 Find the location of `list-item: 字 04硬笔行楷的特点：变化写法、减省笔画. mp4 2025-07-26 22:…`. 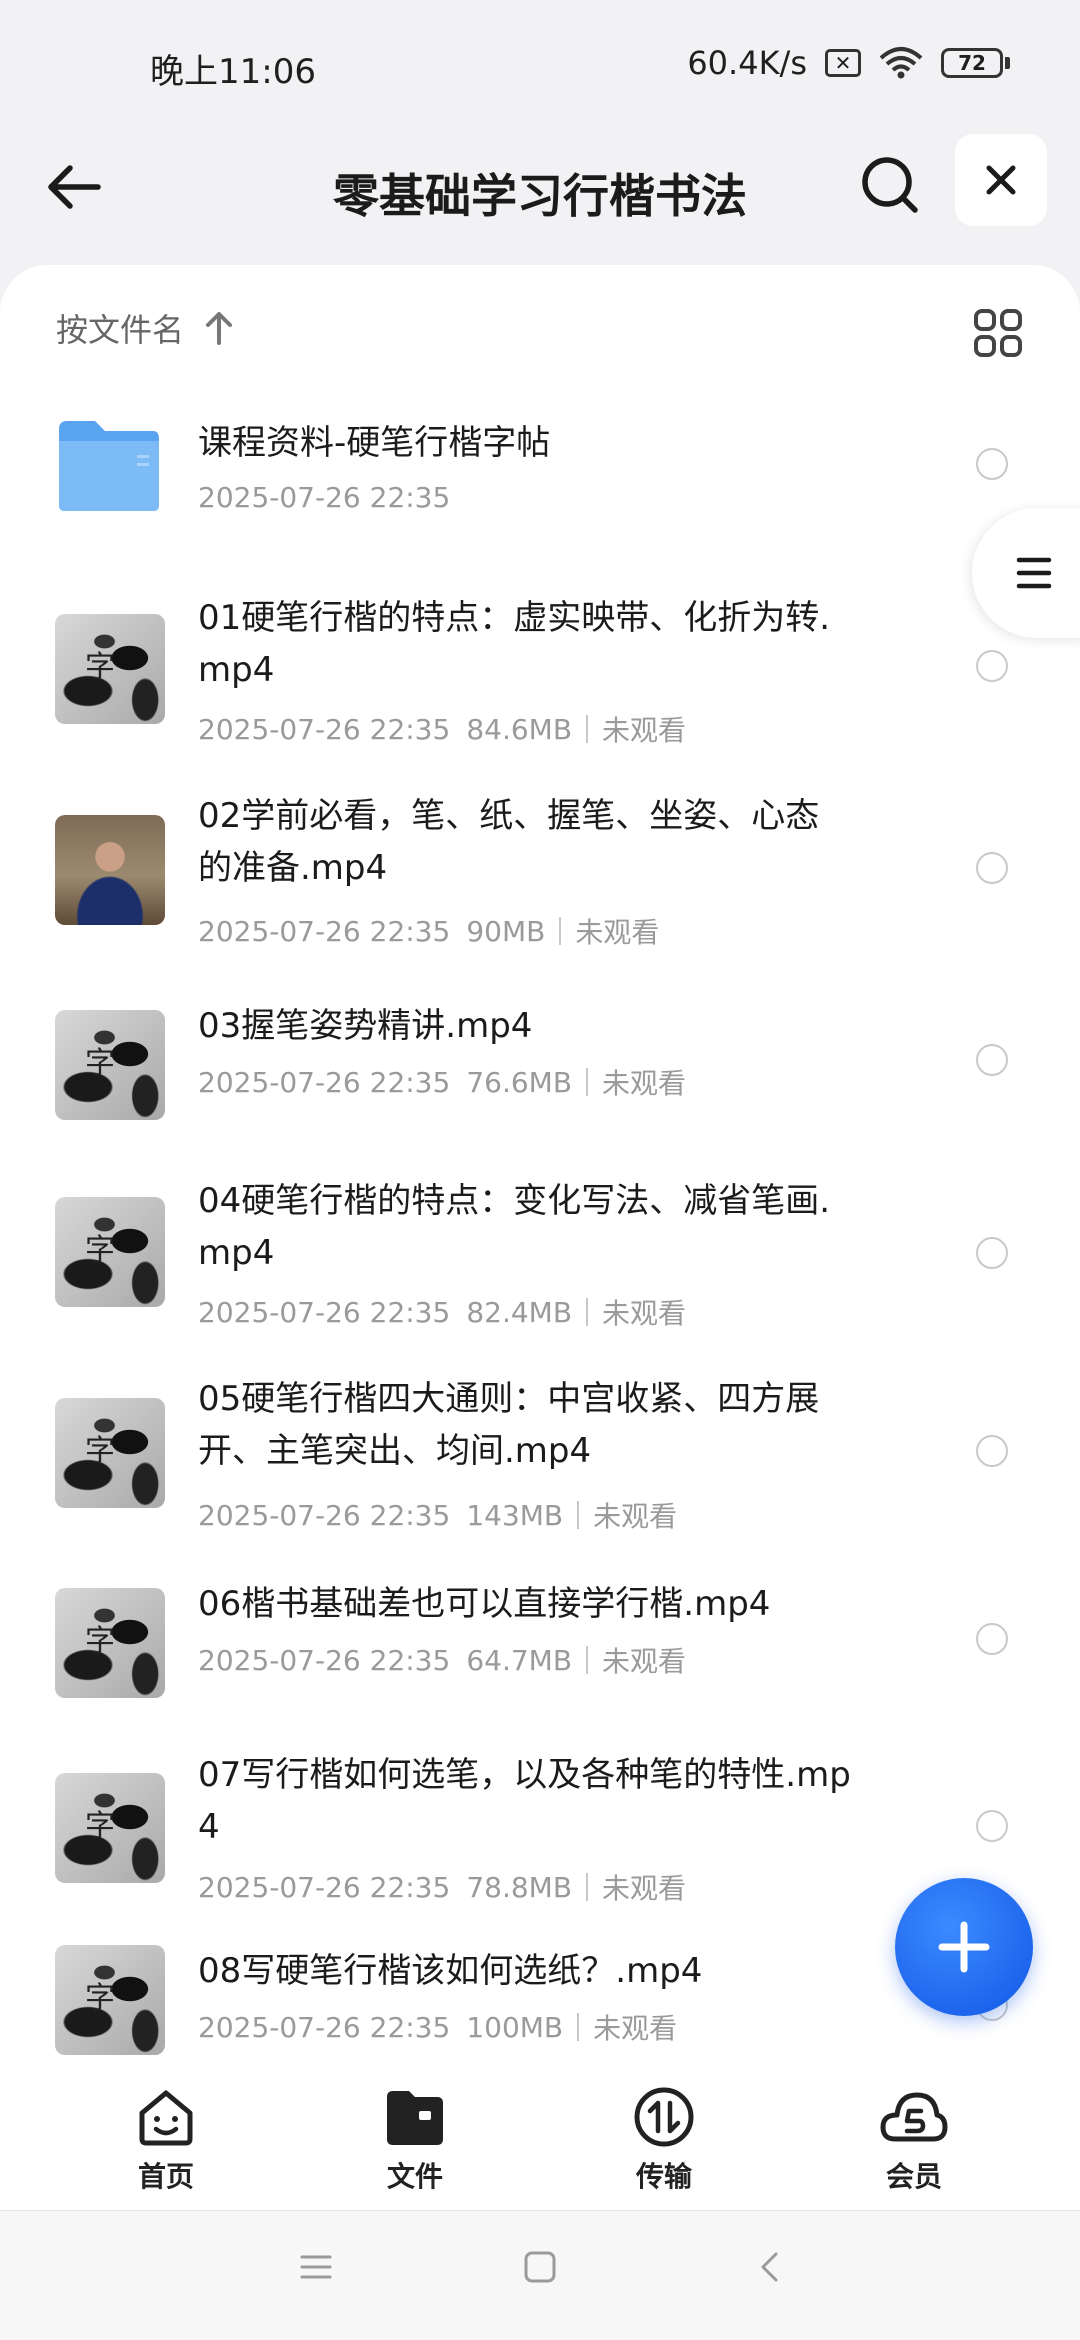

list-item: 字 04硬笔行楷的特点：变化写法、减省笔画. mp4 2025-07-26 22:… is located at coordinates (540, 1265).